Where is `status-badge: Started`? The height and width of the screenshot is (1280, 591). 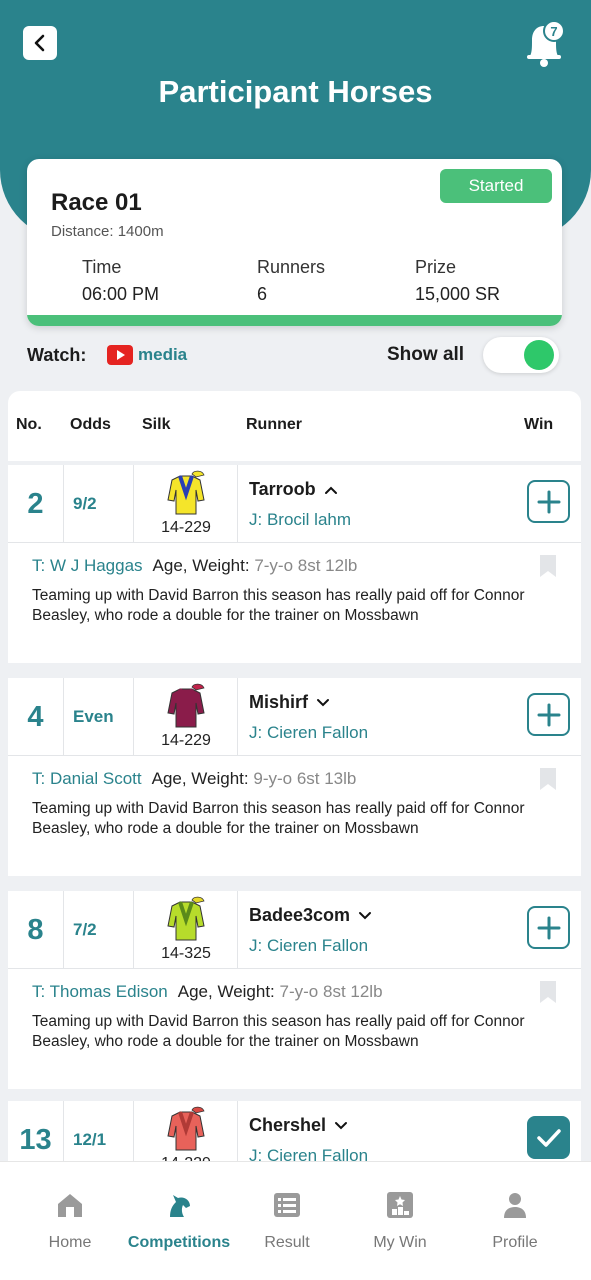
status-badge: Started is located at coordinates (496, 186).